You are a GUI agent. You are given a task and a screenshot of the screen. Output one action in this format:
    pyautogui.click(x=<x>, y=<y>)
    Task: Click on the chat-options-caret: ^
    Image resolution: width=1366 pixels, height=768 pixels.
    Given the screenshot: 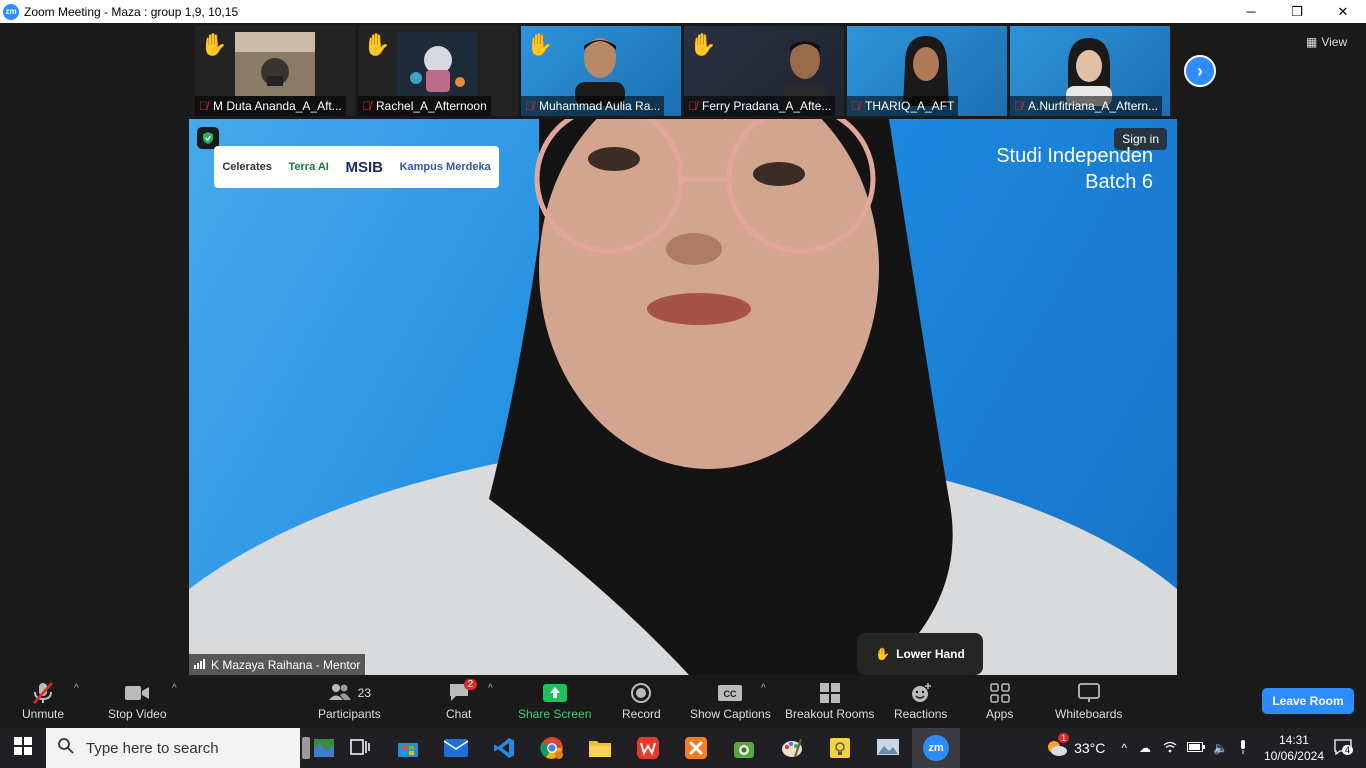 What is the action you would take?
    pyautogui.click(x=490, y=688)
    